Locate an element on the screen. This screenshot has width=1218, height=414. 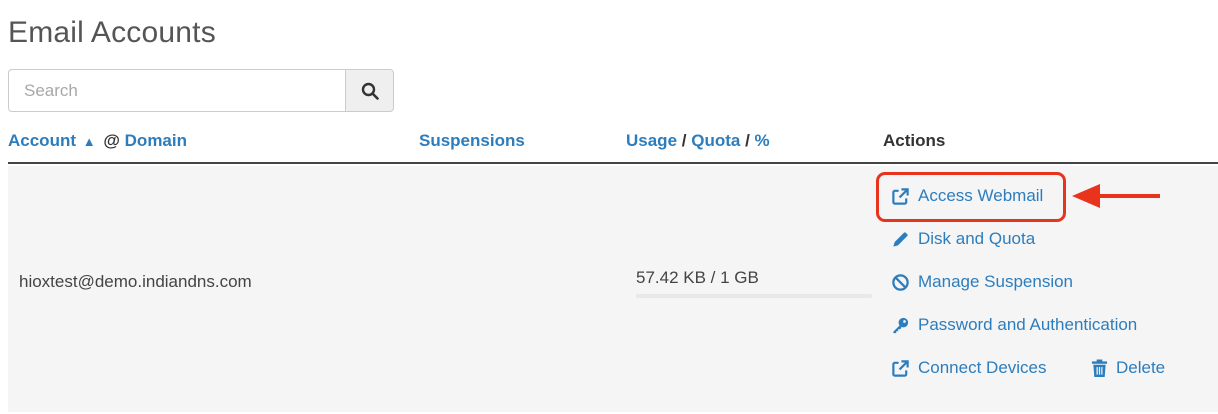
manage-suspension-link: Manage Suspension is located at coordinates (982, 282).